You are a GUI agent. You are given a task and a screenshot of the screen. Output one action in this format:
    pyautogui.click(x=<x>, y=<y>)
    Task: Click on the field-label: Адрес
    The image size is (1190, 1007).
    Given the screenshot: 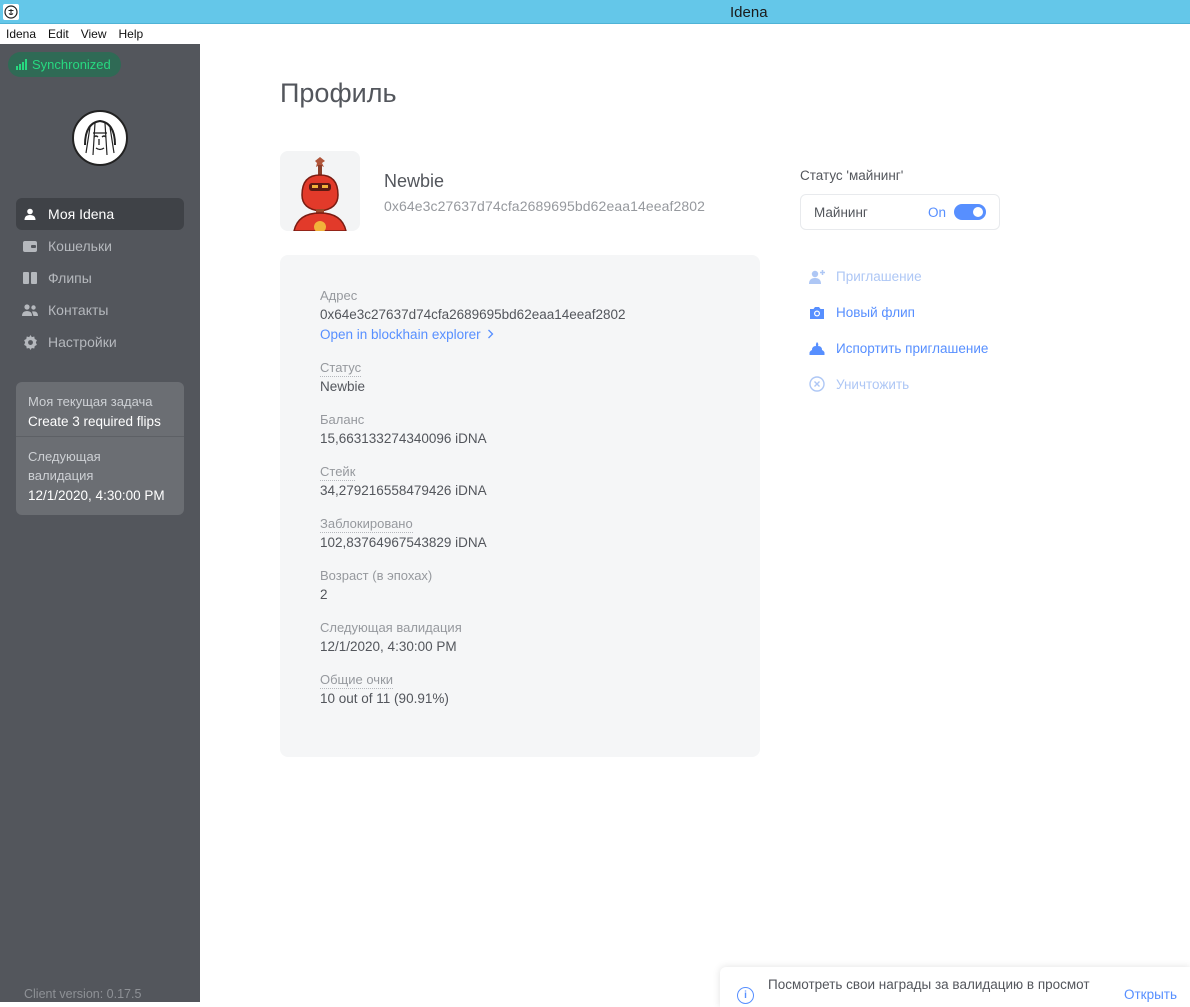 What is the action you would take?
    pyautogui.click(x=339, y=295)
    